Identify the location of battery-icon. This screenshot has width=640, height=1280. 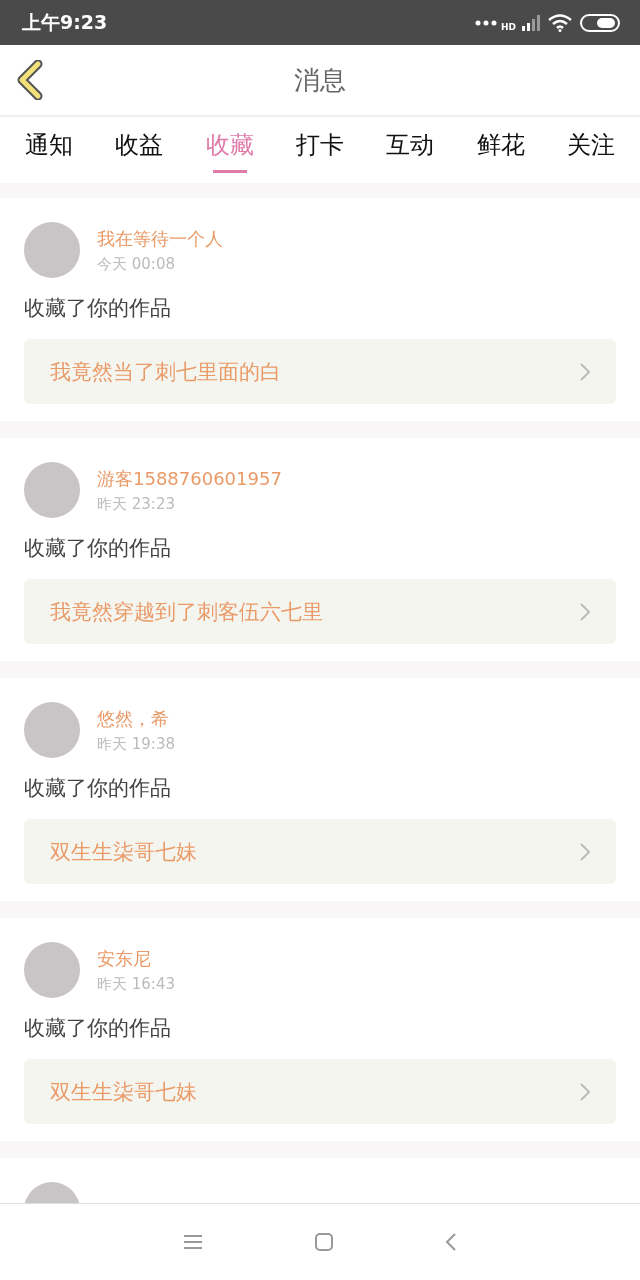
(600, 22).